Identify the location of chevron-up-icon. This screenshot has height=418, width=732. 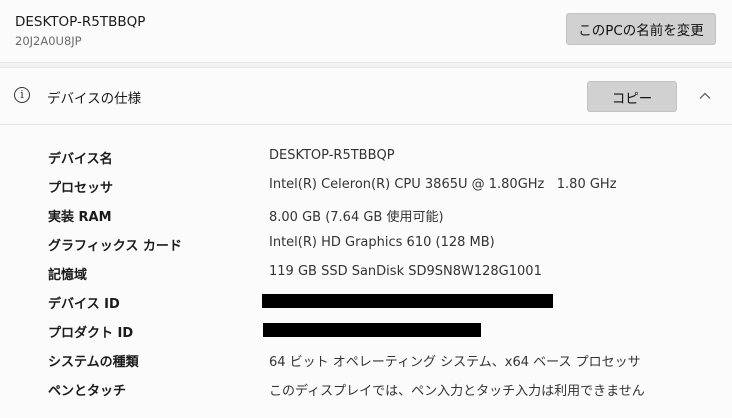
(705, 96).